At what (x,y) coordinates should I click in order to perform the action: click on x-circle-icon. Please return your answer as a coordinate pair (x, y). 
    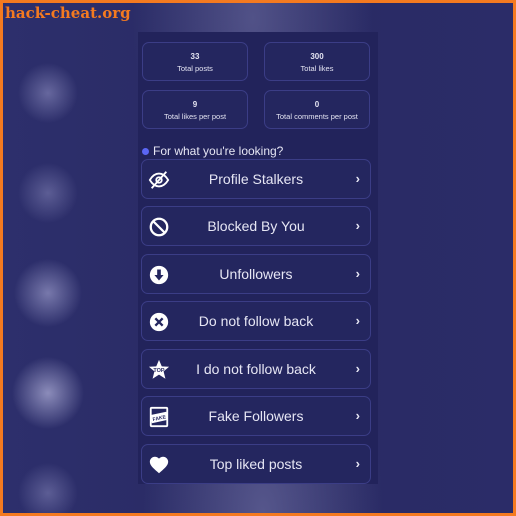
    Looking at the image, I should click on (159, 322).